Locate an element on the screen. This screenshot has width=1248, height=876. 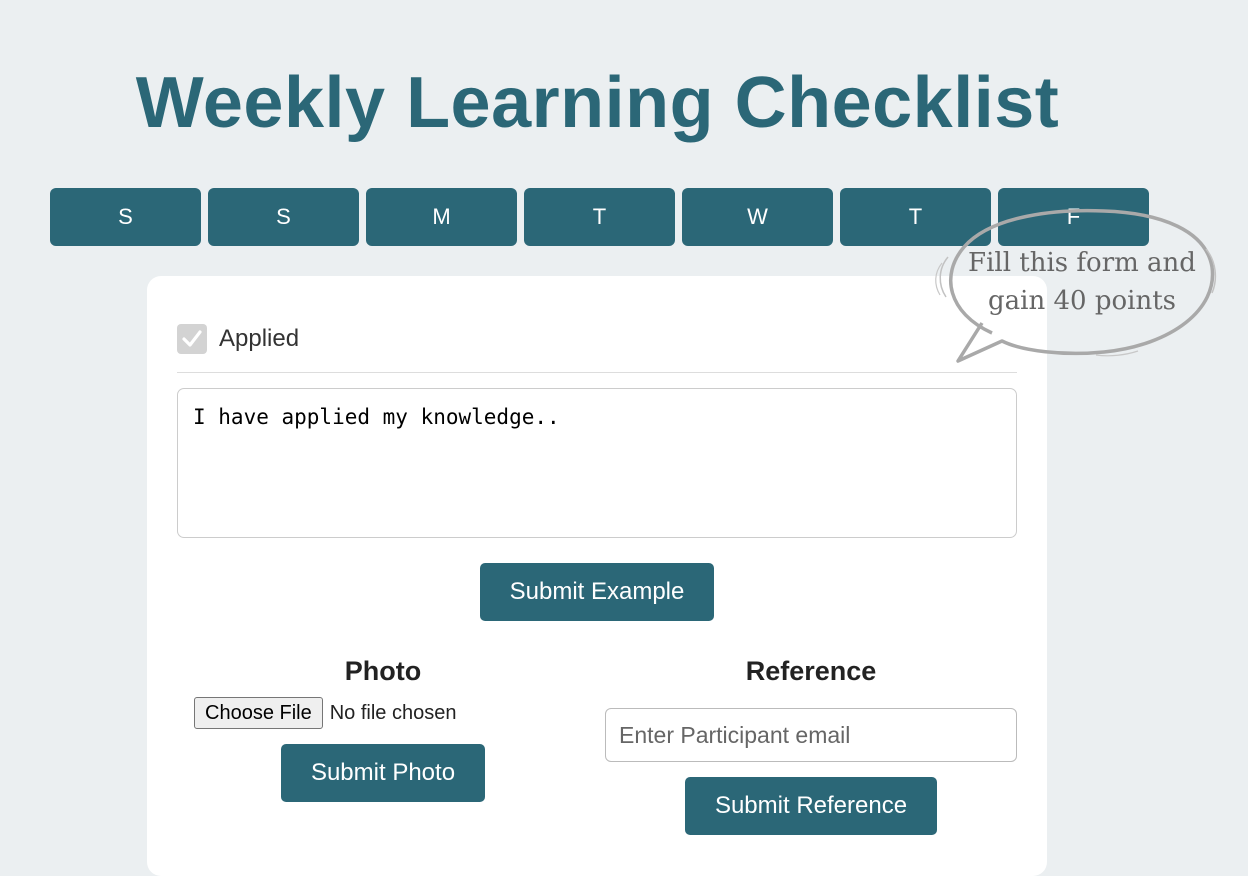
photo-heading: Photo is located at coordinates (383, 671).